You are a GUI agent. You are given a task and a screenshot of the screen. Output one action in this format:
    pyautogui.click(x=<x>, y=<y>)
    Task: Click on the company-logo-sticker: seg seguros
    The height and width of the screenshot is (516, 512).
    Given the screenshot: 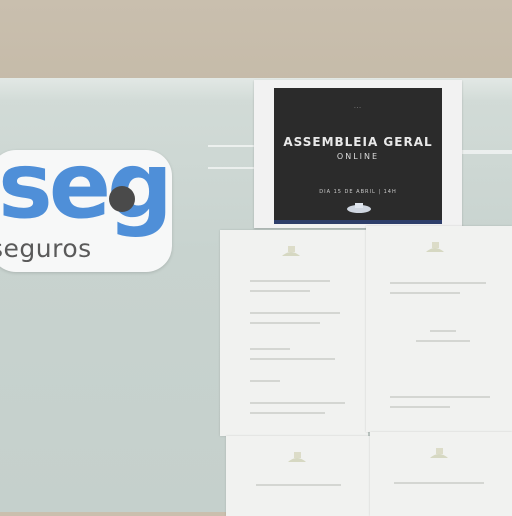 What is the action you would take?
    pyautogui.click(x=86, y=206)
    